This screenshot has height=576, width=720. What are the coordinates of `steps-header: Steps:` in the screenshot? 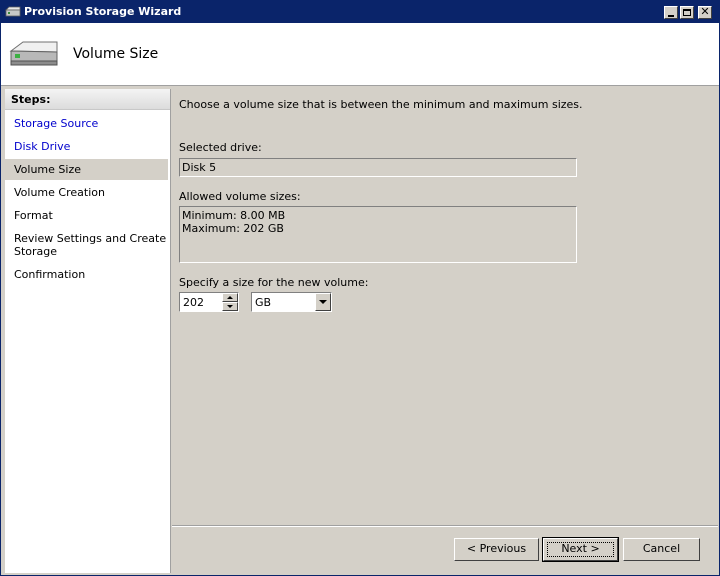 It's located at (87, 99).